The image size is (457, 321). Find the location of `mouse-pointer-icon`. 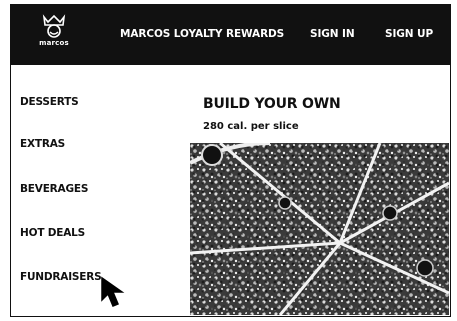

mouse-pointer-icon is located at coordinates (116, 293).